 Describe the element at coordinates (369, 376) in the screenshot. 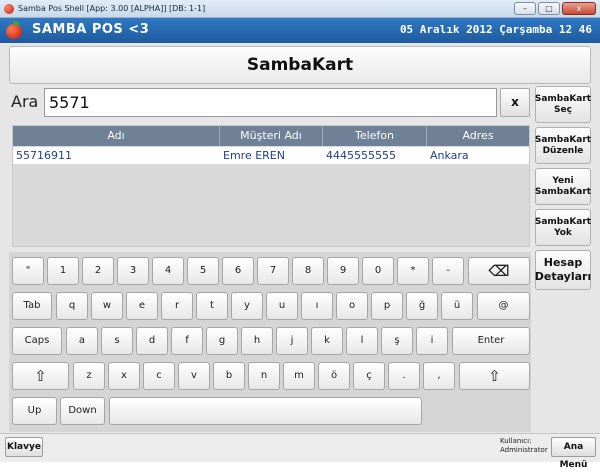

I see `key-c-cedilla: ç` at that location.